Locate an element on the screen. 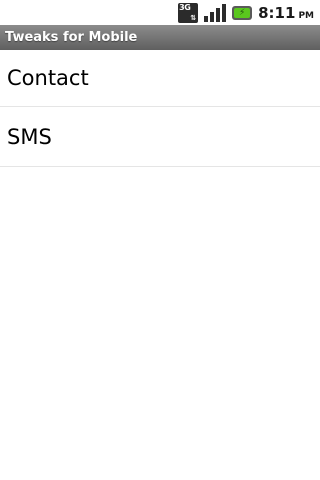  app-title-bar: Tweaks for Mobile is located at coordinates (160, 37).